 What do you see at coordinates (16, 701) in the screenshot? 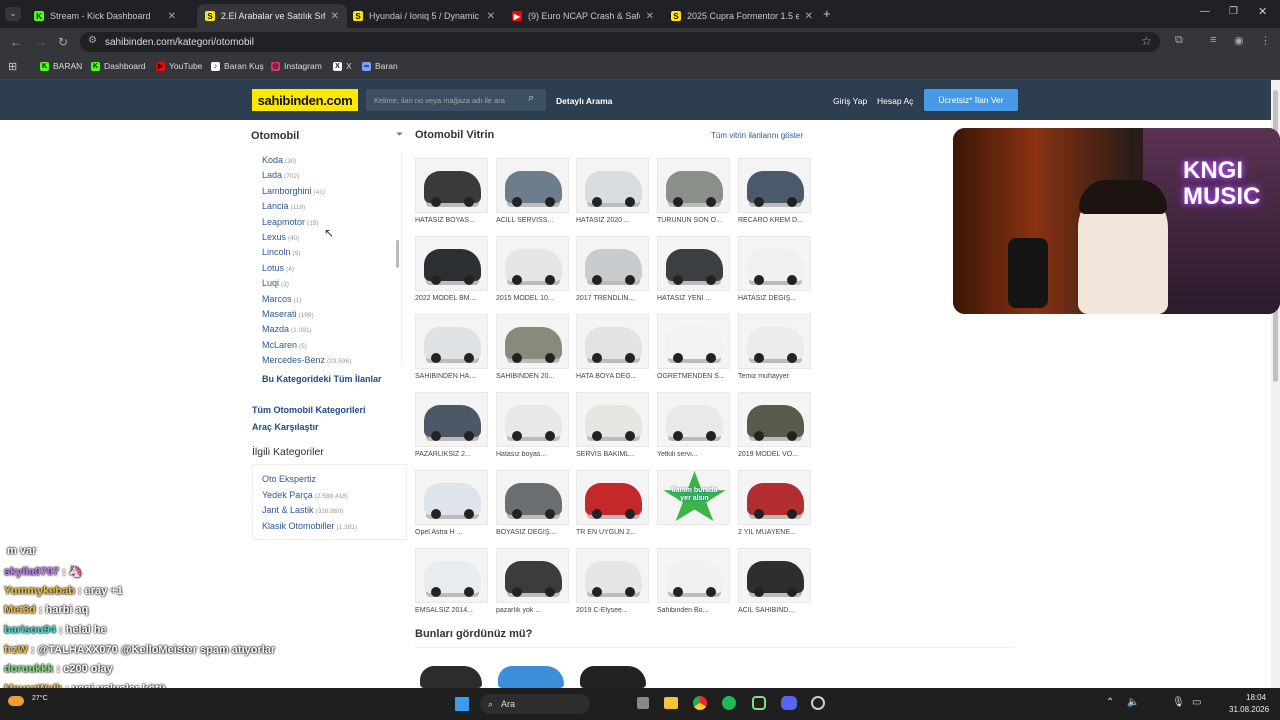
I see `weather-icon` at bounding box center [16, 701].